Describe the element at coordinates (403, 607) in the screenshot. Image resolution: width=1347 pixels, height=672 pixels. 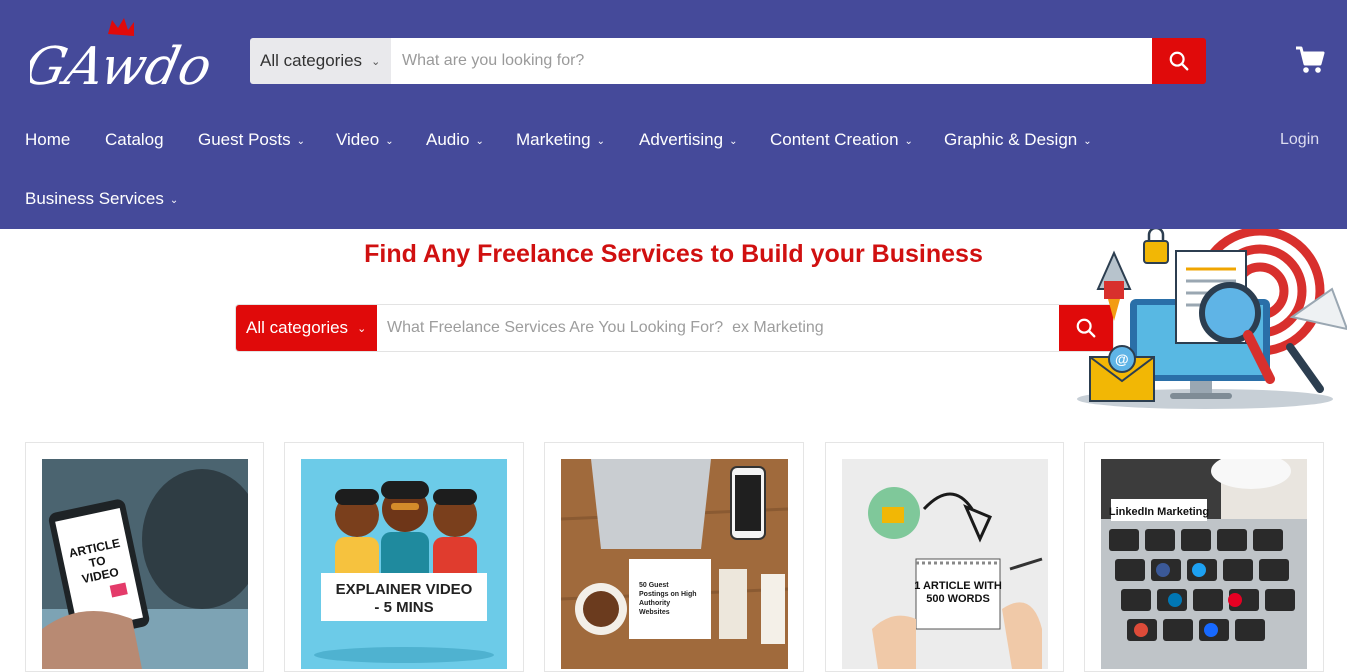
I see `product-image-text: - 5 MINS` at that location.